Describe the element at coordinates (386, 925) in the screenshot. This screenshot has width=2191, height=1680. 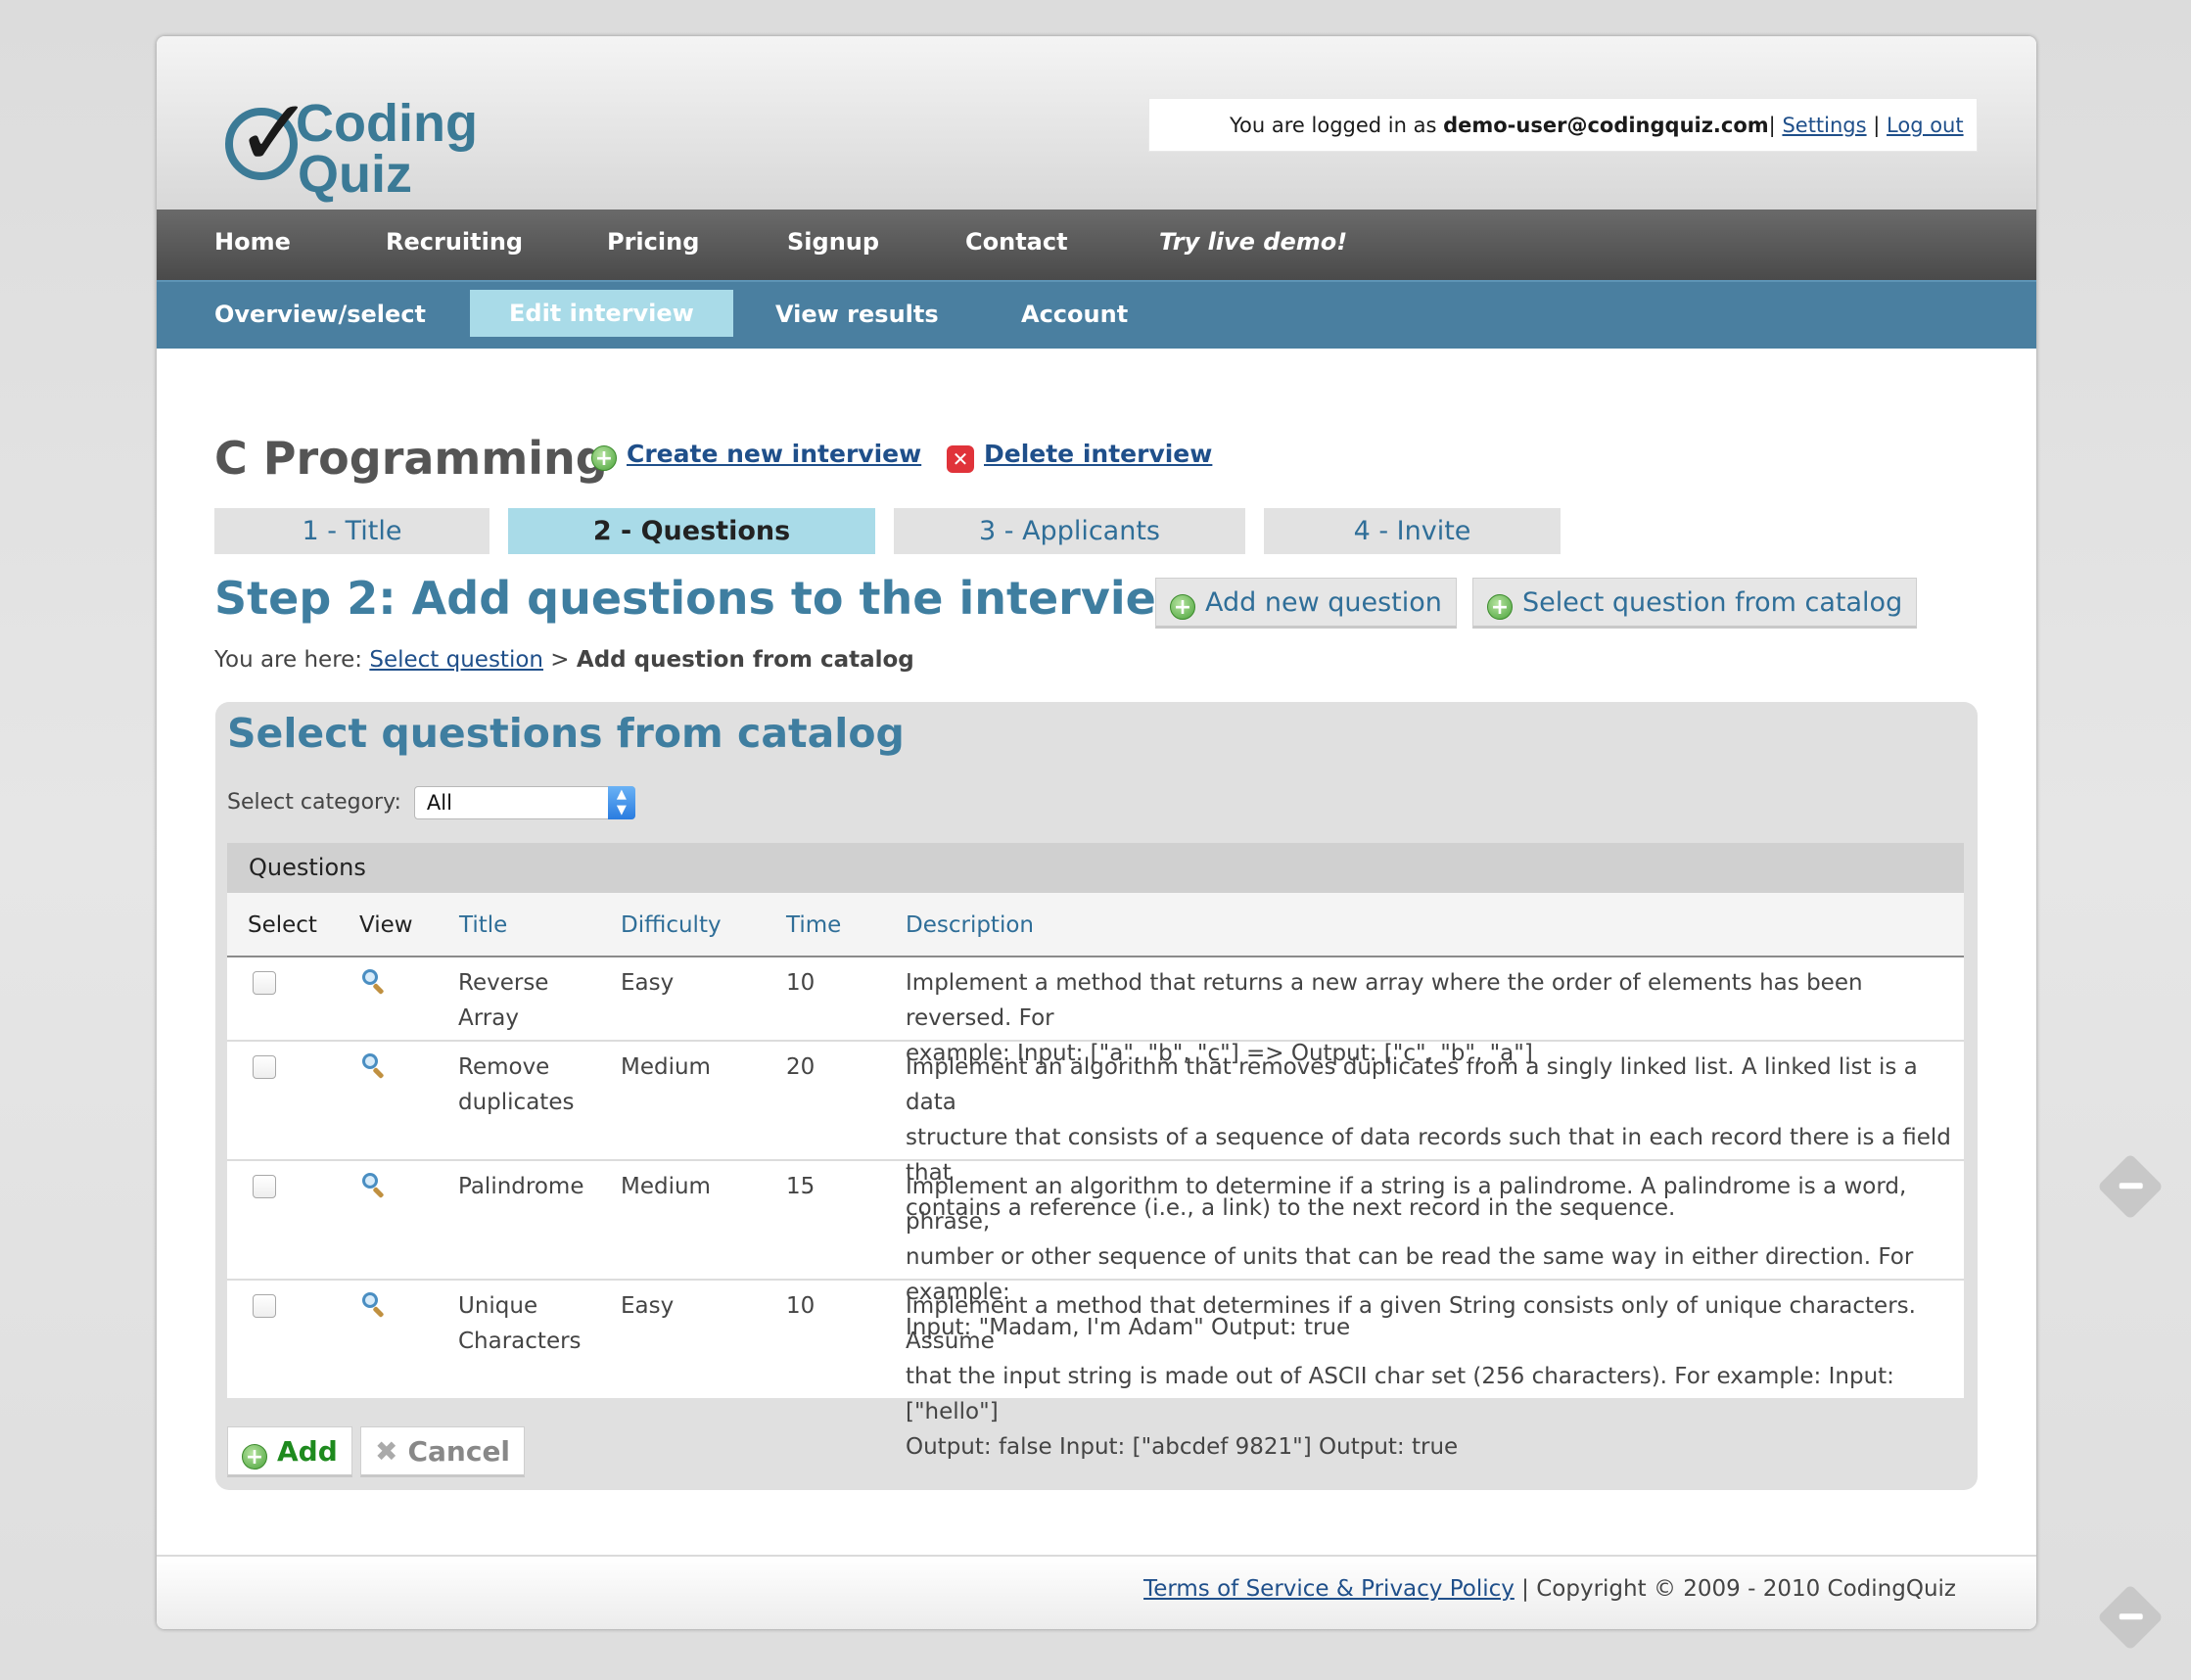
I see `column-header-view: View` at that location.